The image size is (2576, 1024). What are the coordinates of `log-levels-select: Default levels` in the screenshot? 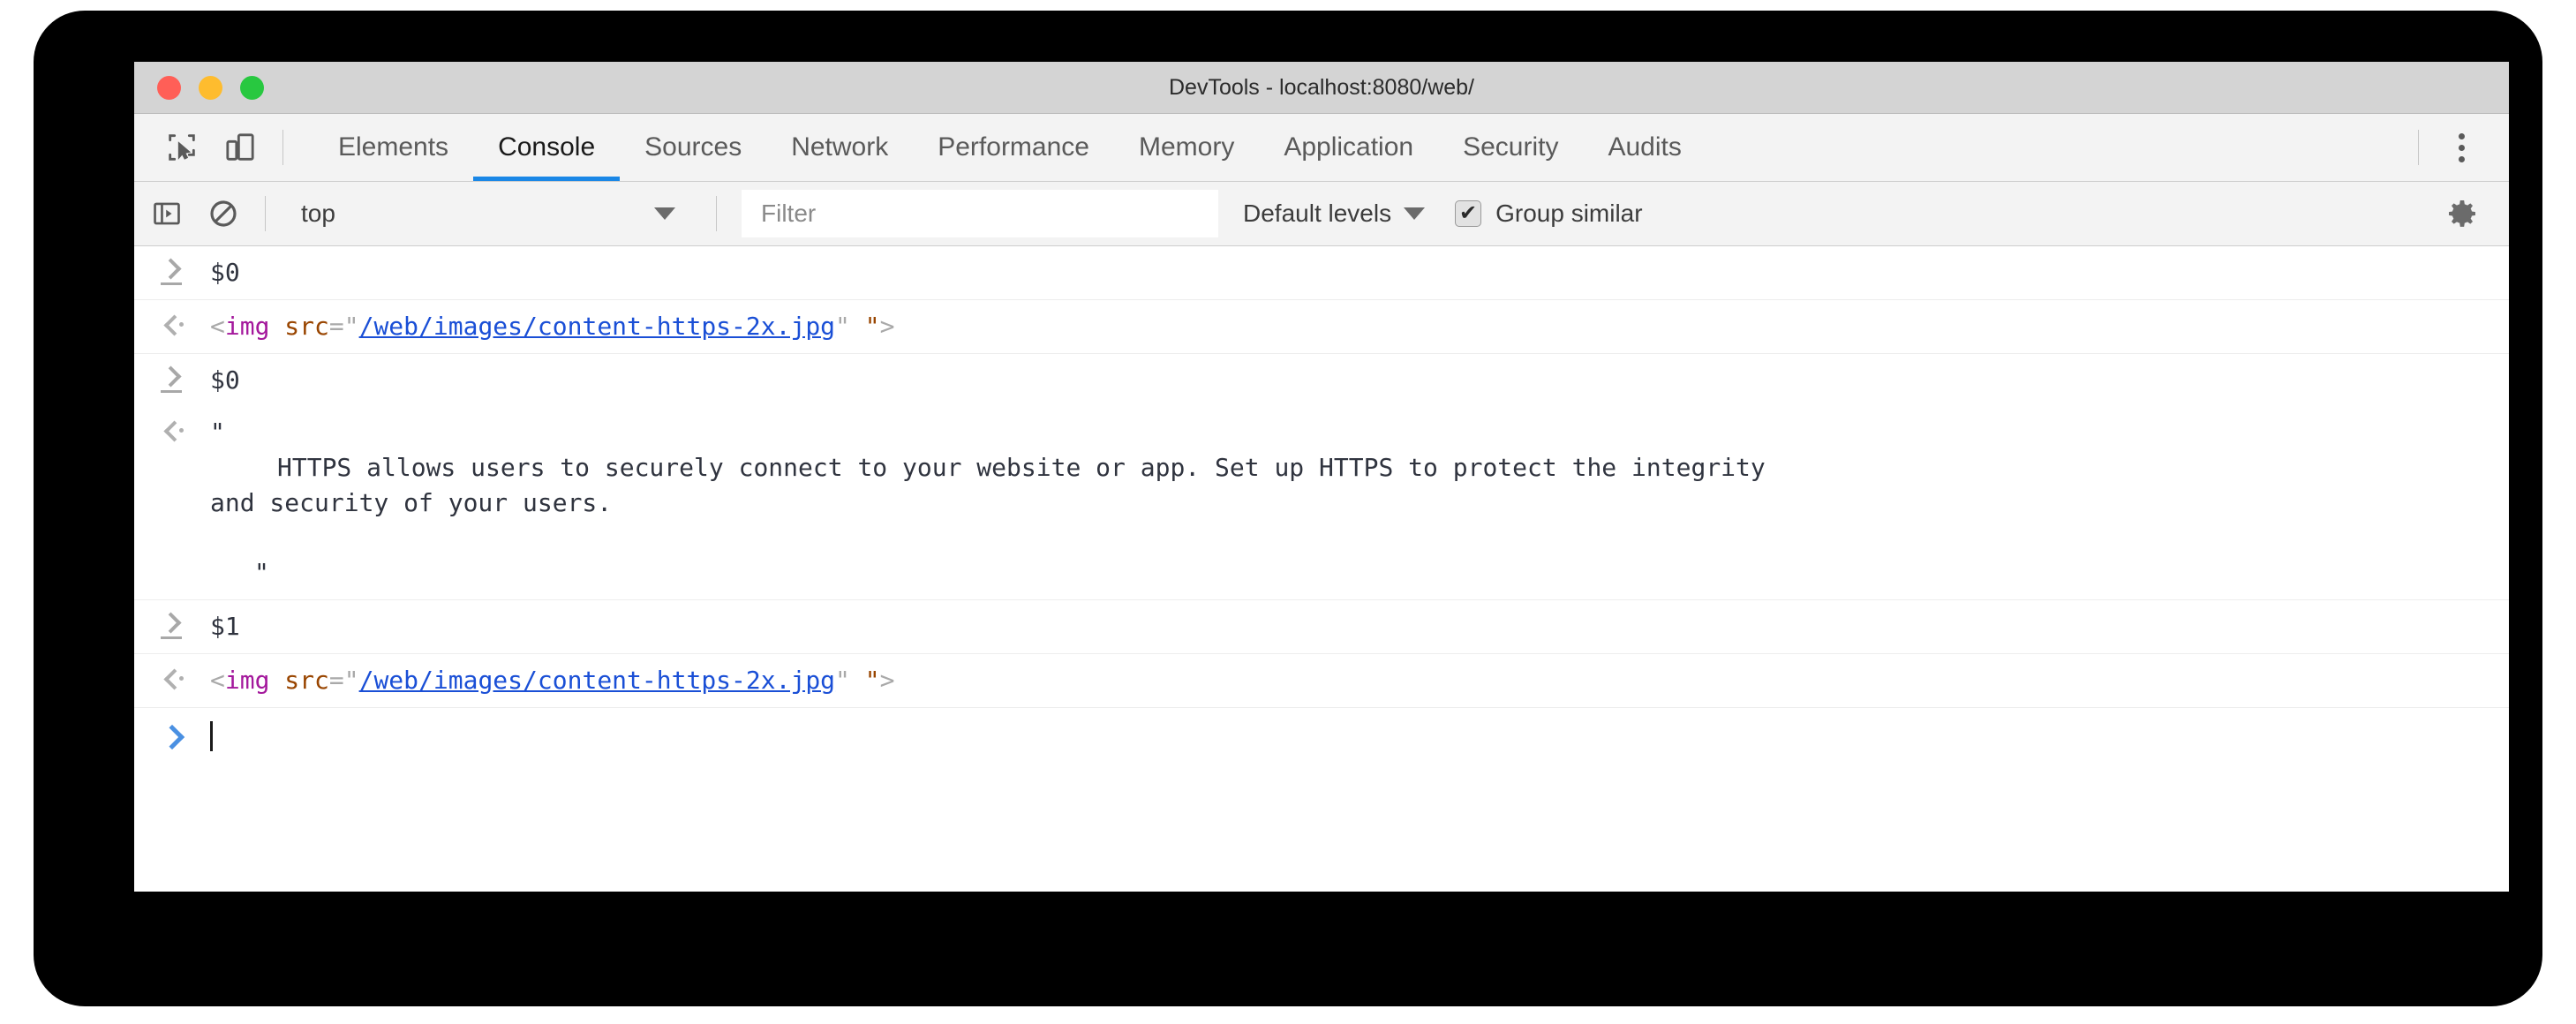 It's located at (1335, 214).